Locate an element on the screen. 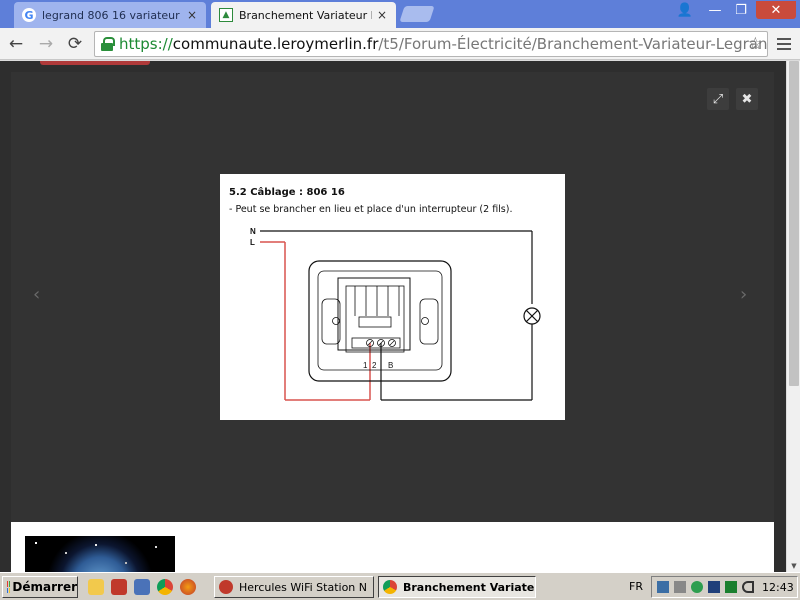 This screenshot has width=800, height=600. minimize-button: — is located at coordinates (715, 10).